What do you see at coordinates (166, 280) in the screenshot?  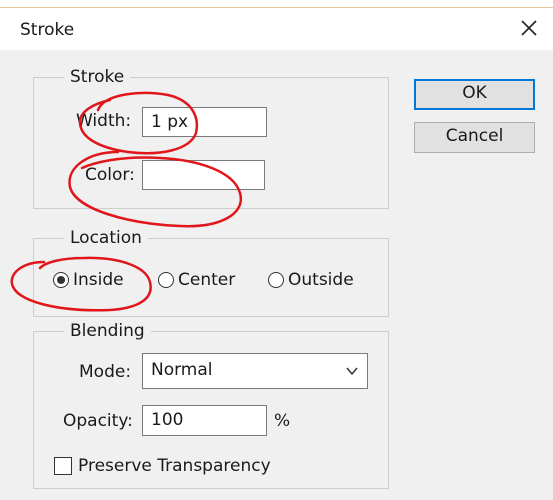 I see `radio-center-circle` at bounding box center [166, 280].